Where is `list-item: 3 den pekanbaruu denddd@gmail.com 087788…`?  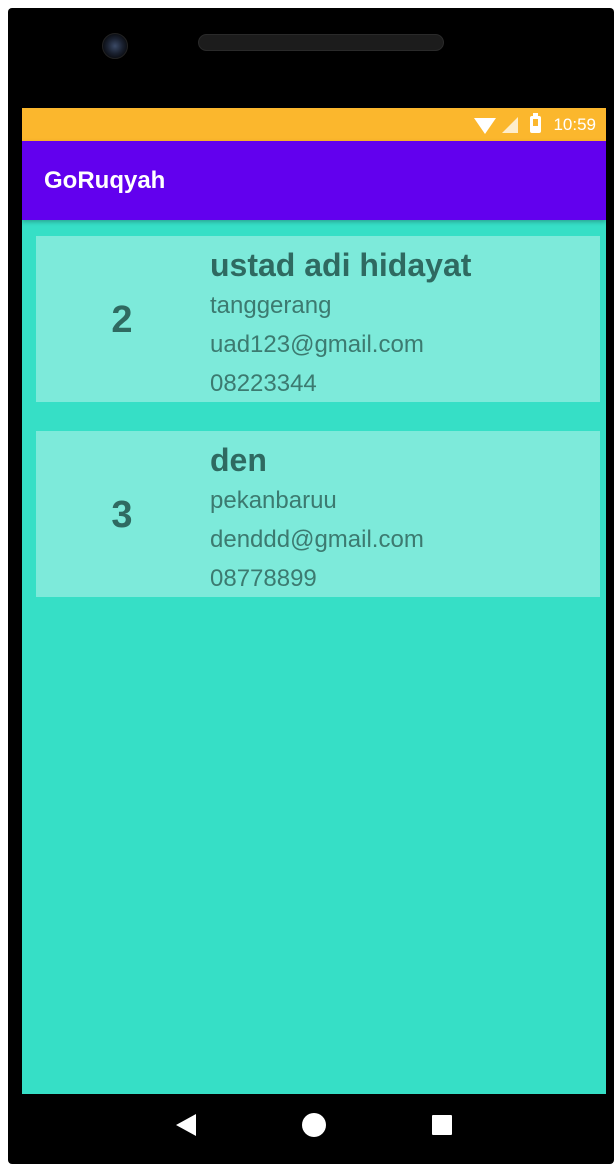 list-item: 3 den pekanbaruu denddd@gmail.com 087788… is located at coordinates (318, 514).